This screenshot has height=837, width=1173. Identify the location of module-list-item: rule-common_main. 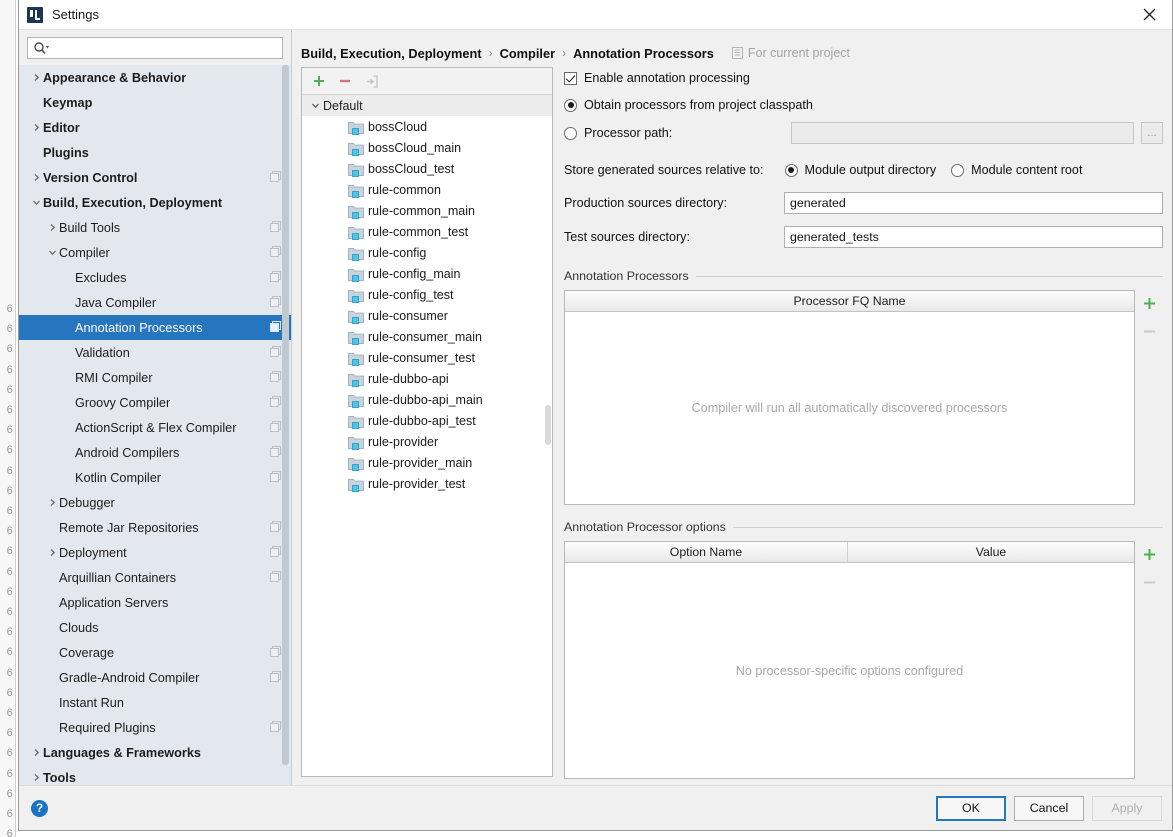
(427, 210).